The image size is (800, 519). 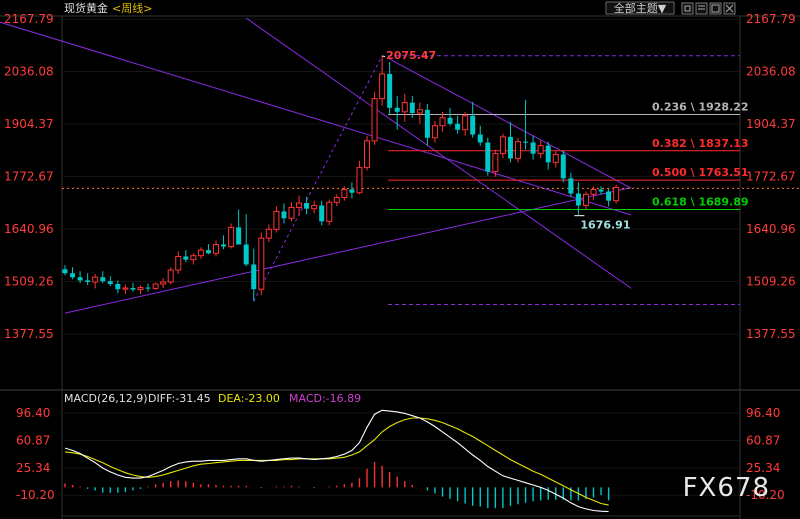 I want to click on window-icon, so click(x=701, y=8).